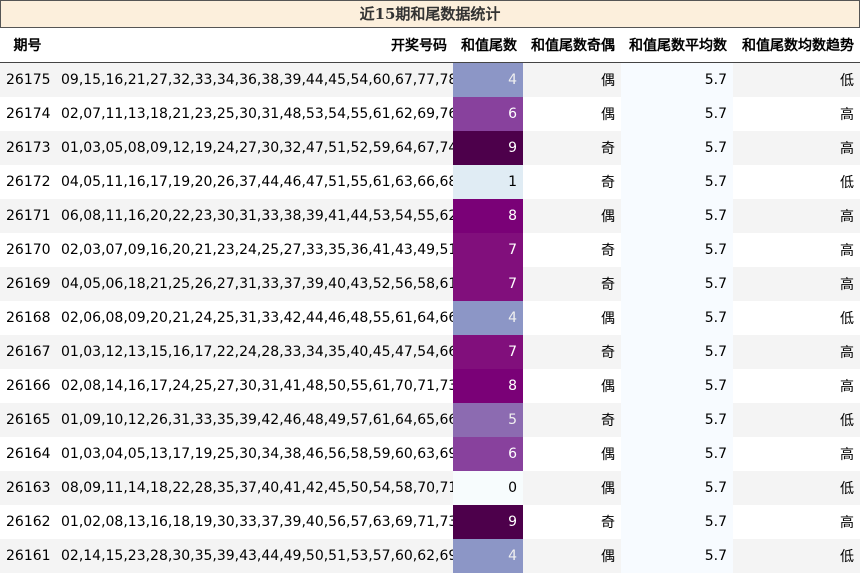 The width and height of the screenshot is (860, 573). I want to click on cell-id: 26163, so click(27, 488).